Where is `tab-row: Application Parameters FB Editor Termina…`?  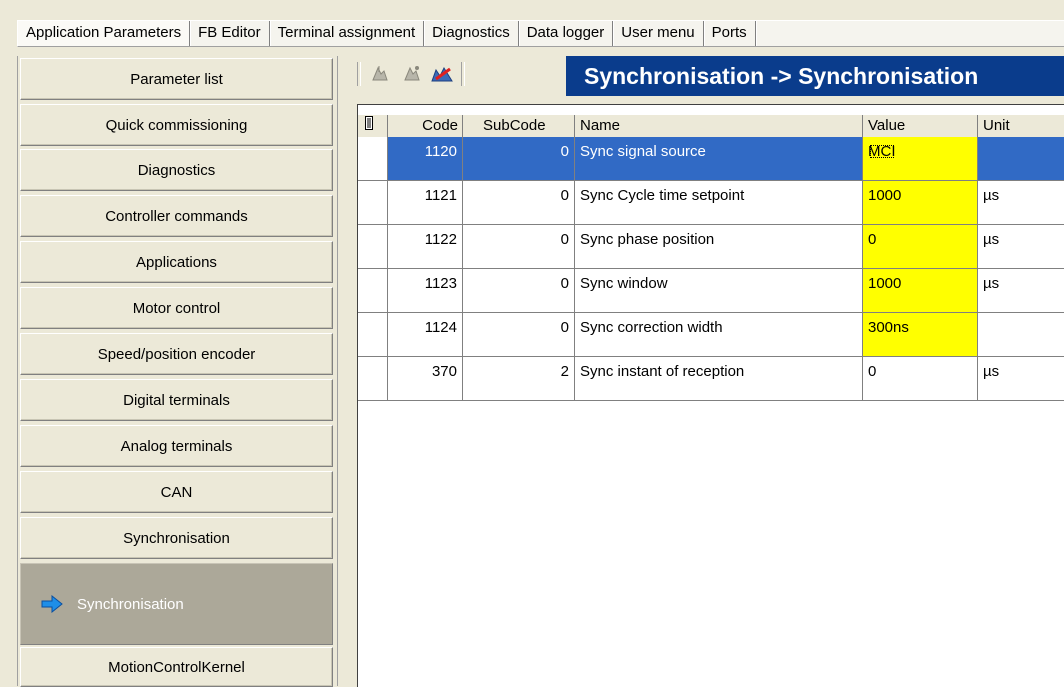 tab-row: Application Parameters FB Editor Termina… is located at coordinates (540, 33).